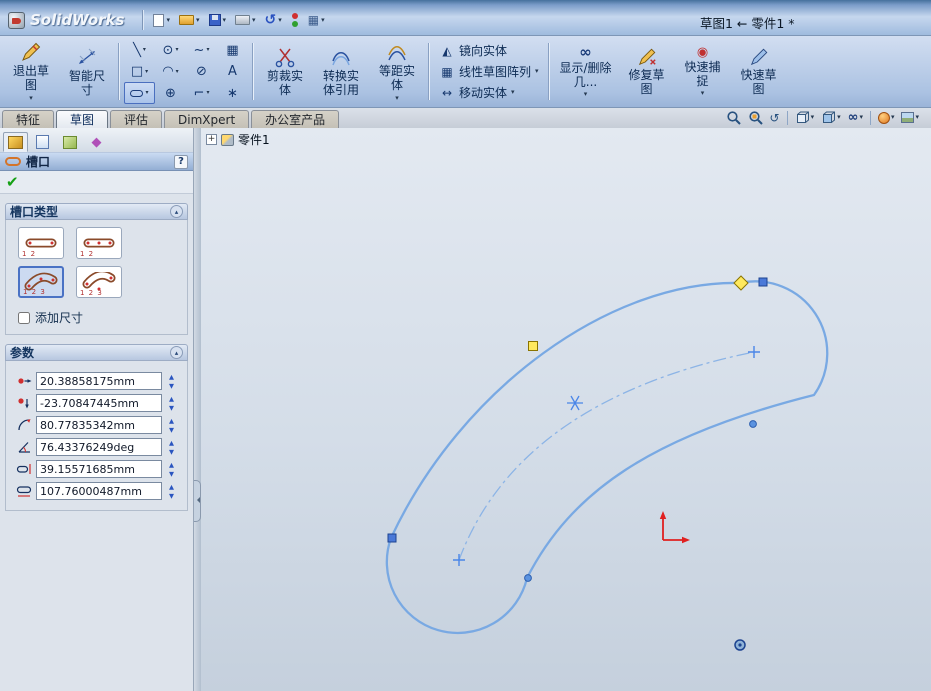 The height and width of the screenshot is (691, 931). I want to click on straight-slot-button: 1 2, so click(41, 243).